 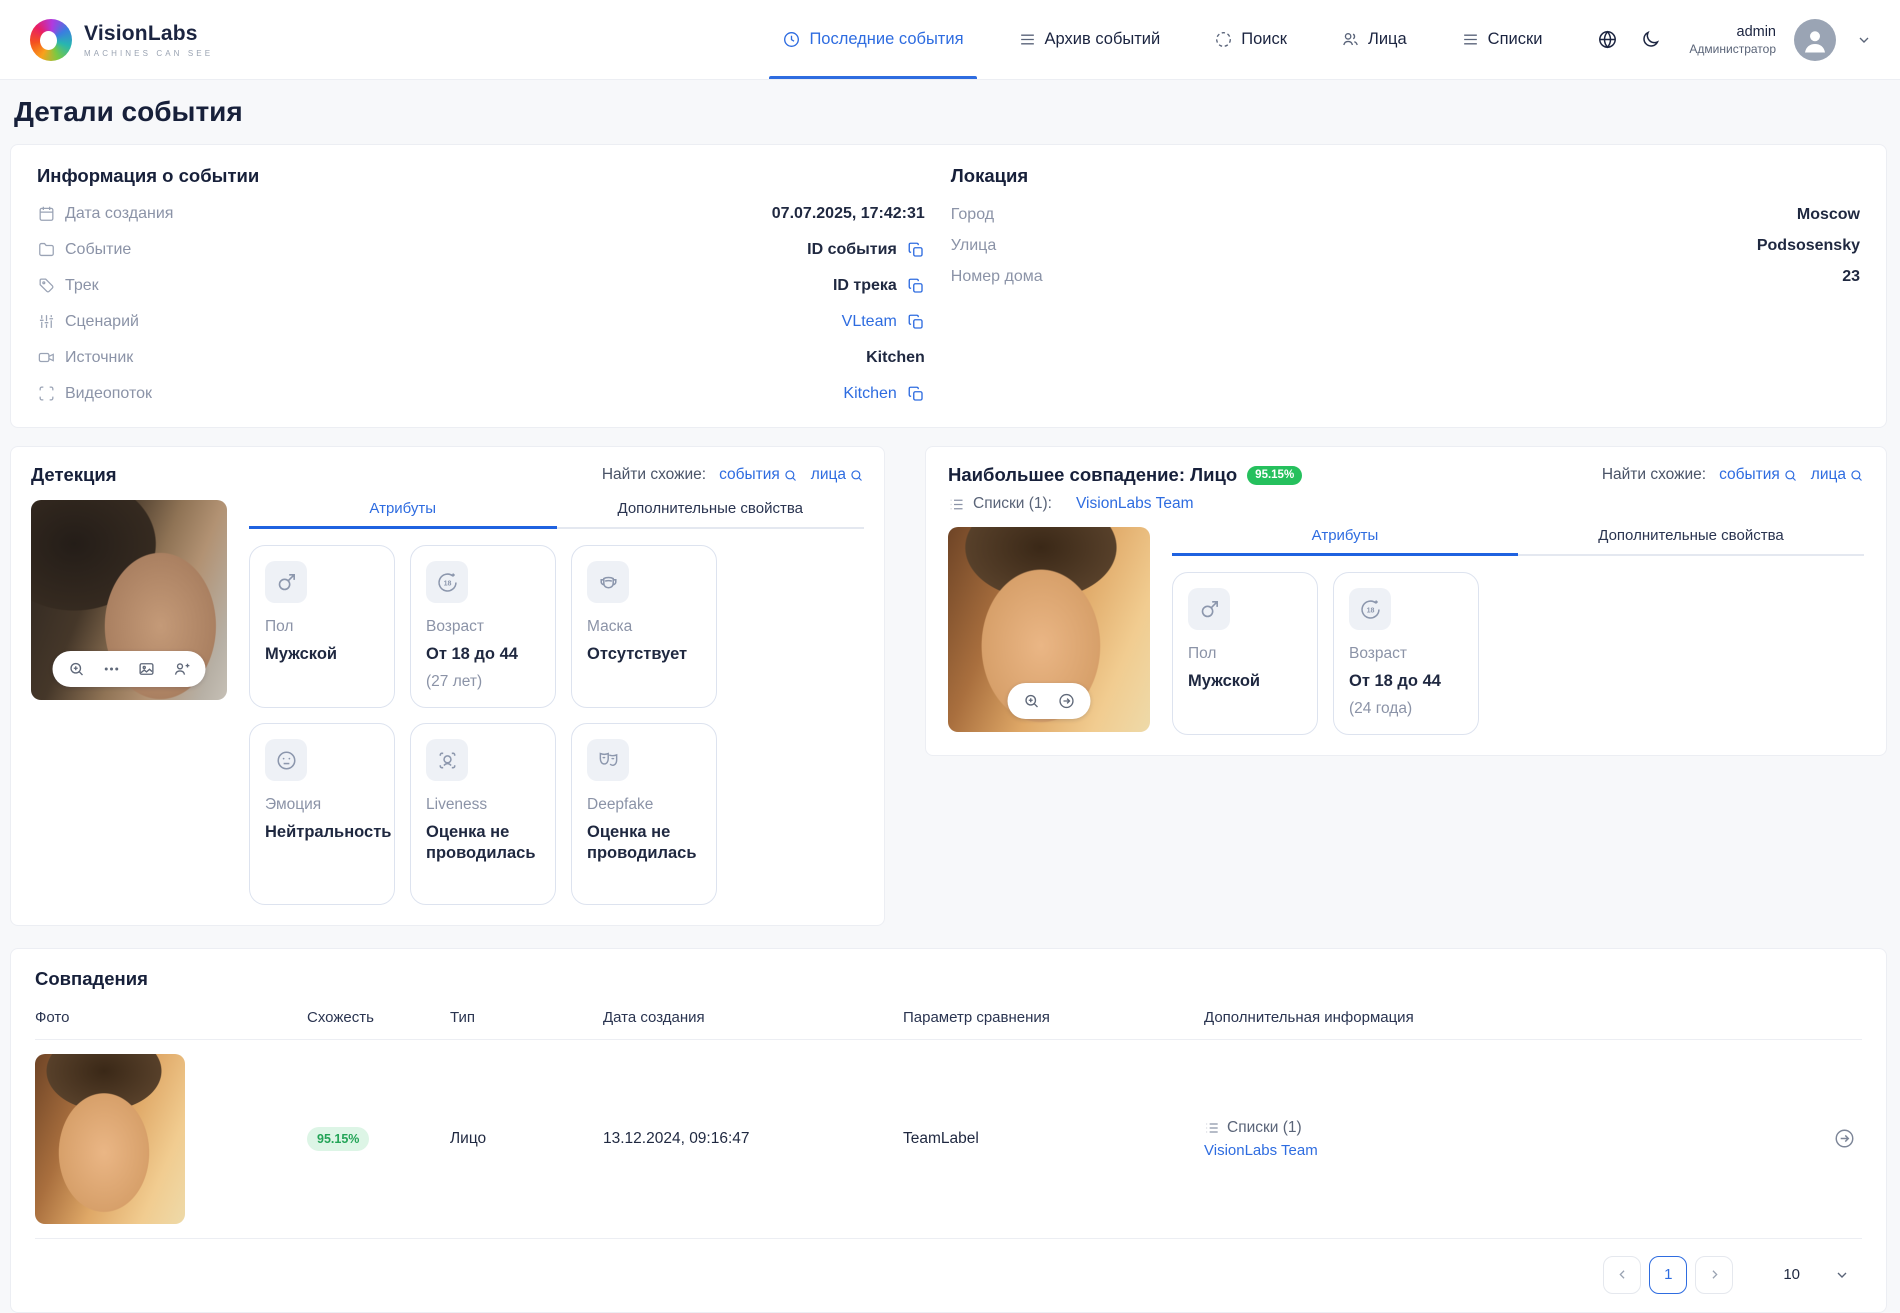 I want to click on page-1-button: 1, so click(x=1668, y=1274).